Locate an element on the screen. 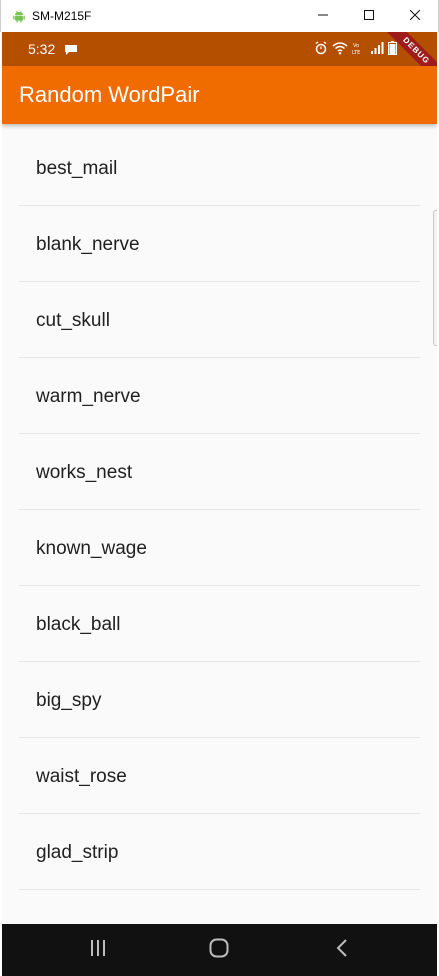 The image size is (439, 976). word-pair-label: waist_rose is located at coordinates (81, 776).